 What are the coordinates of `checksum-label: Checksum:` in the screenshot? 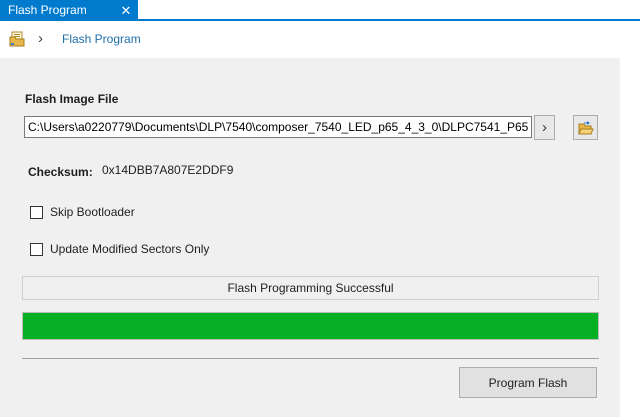 It's located at (60, 172).